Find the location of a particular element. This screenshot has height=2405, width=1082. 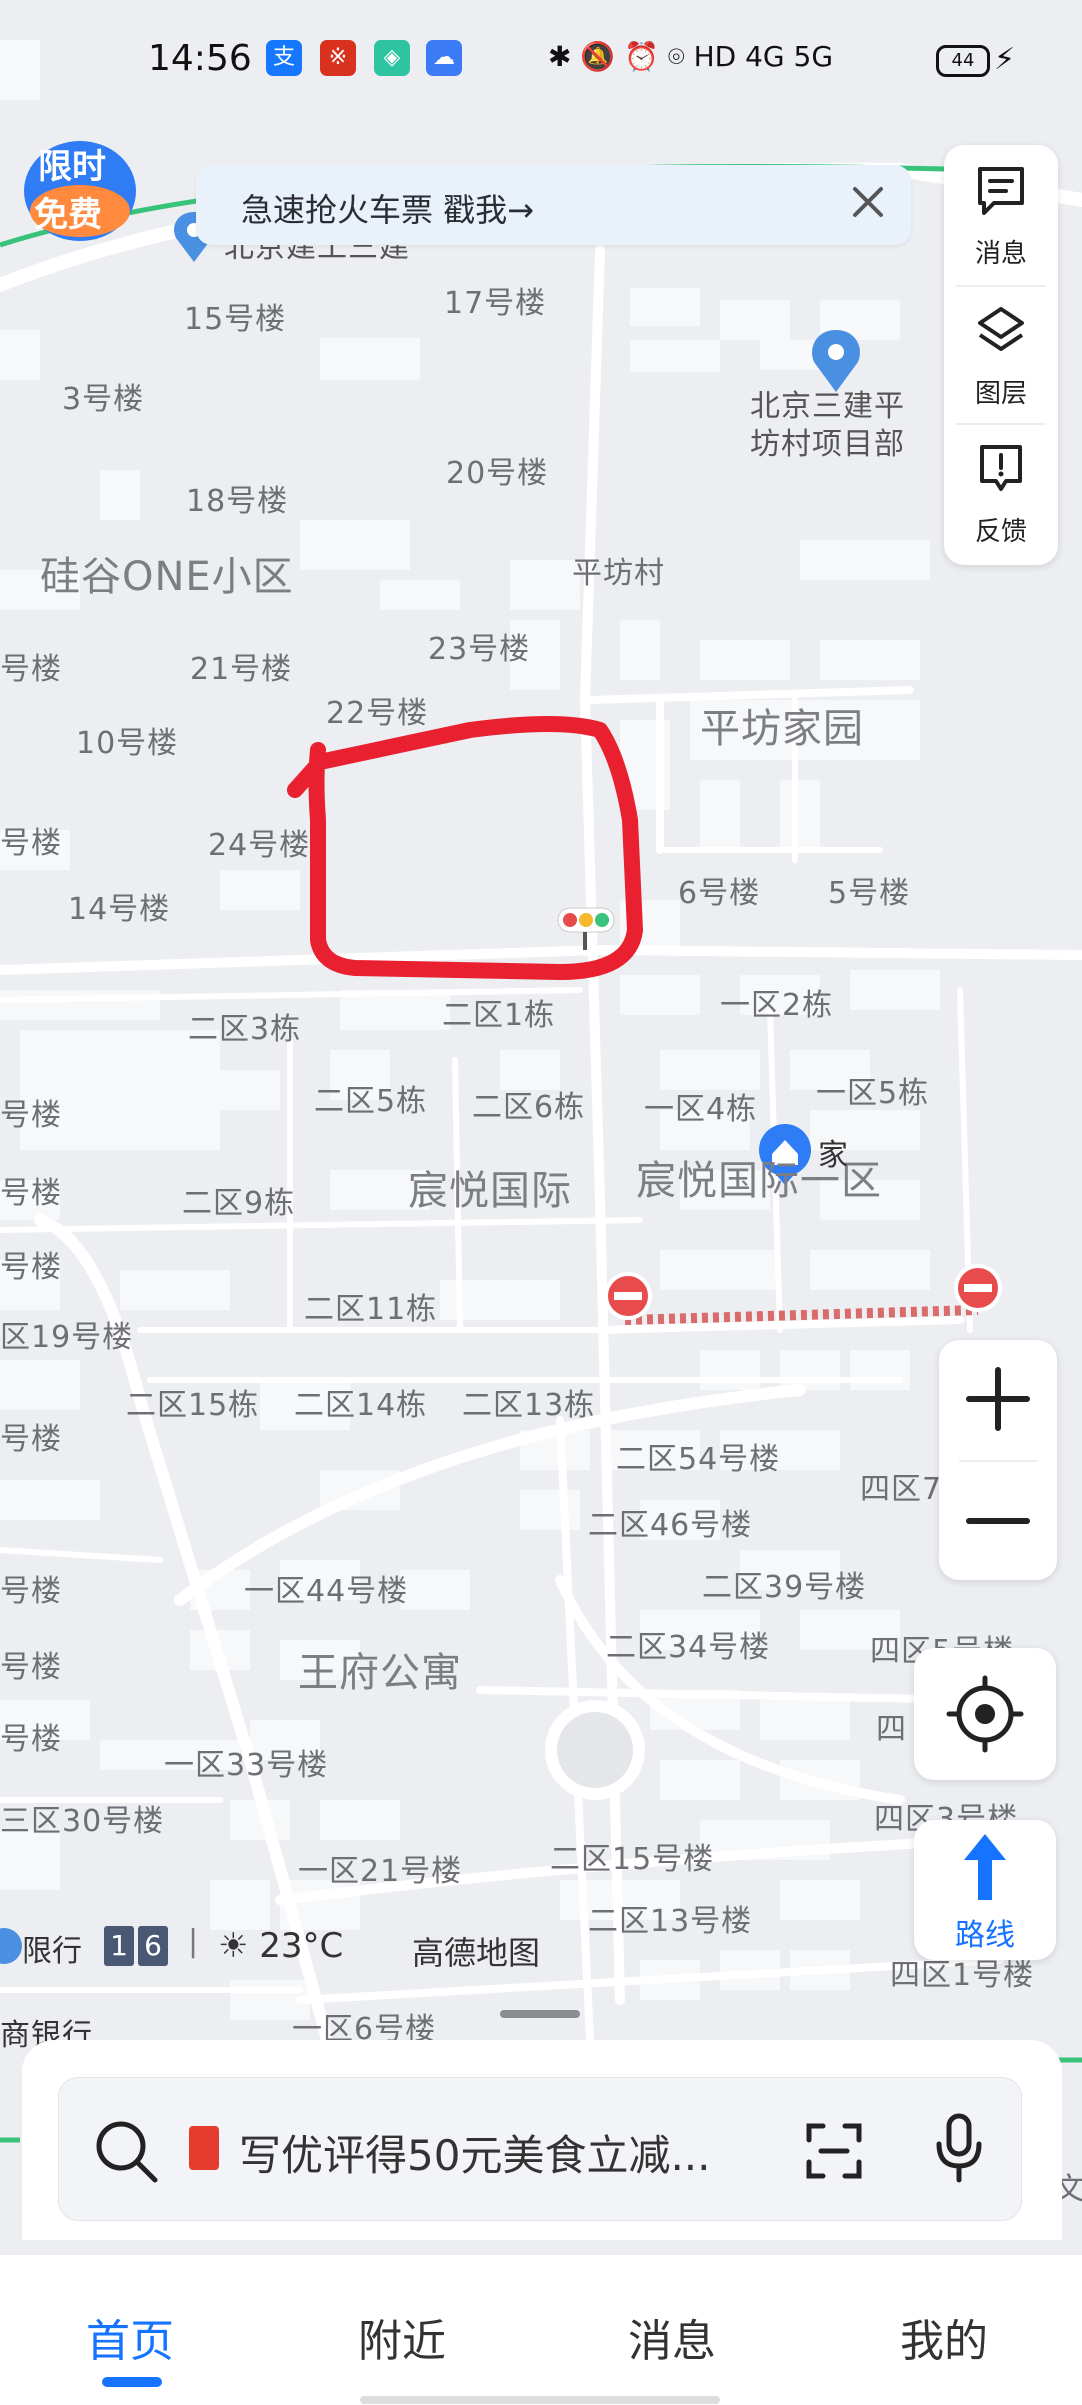

plus-icon is located at coordinates (998, 1399).